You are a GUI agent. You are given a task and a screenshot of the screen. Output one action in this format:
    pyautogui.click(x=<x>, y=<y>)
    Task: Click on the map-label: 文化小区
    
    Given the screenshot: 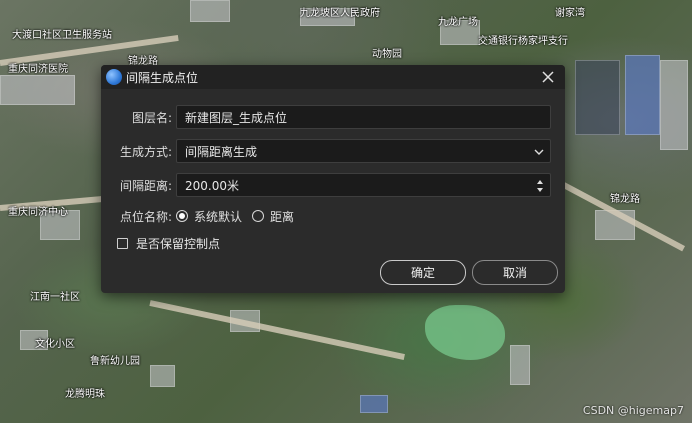 What is the action you would take?
    pyautogui.click(x=55, y=344)
    